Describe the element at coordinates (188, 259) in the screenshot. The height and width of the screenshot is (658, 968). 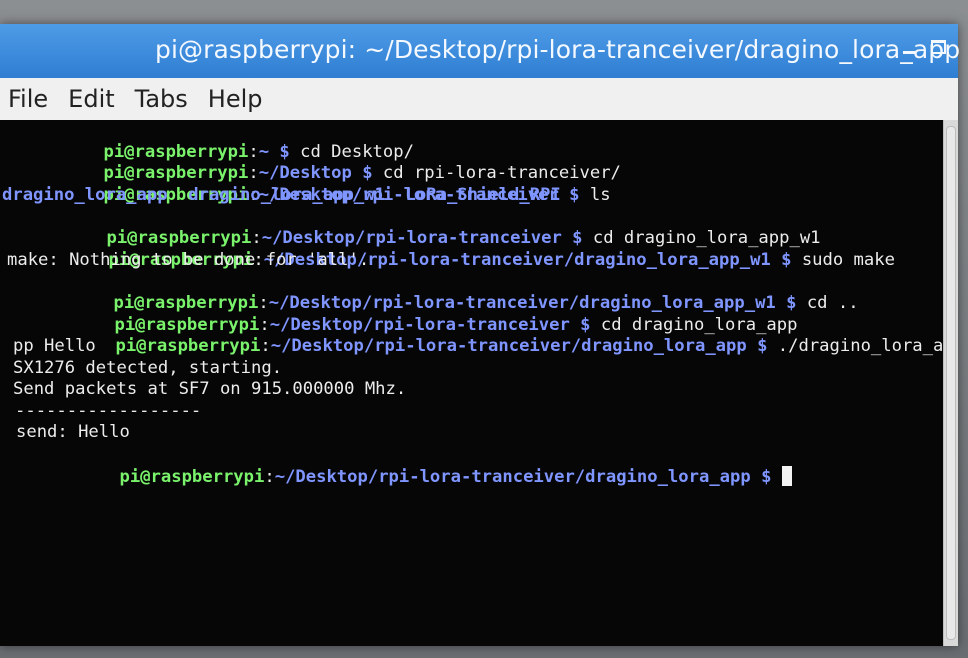
I see `terminal-output-line: make: Nothing to be done for 'all'.` at that location.